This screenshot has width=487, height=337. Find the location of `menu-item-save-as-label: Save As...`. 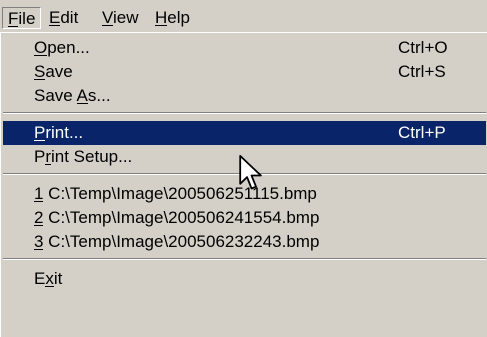

menu-item-save-as-label: Save As... is located at coordinates (72, 95).